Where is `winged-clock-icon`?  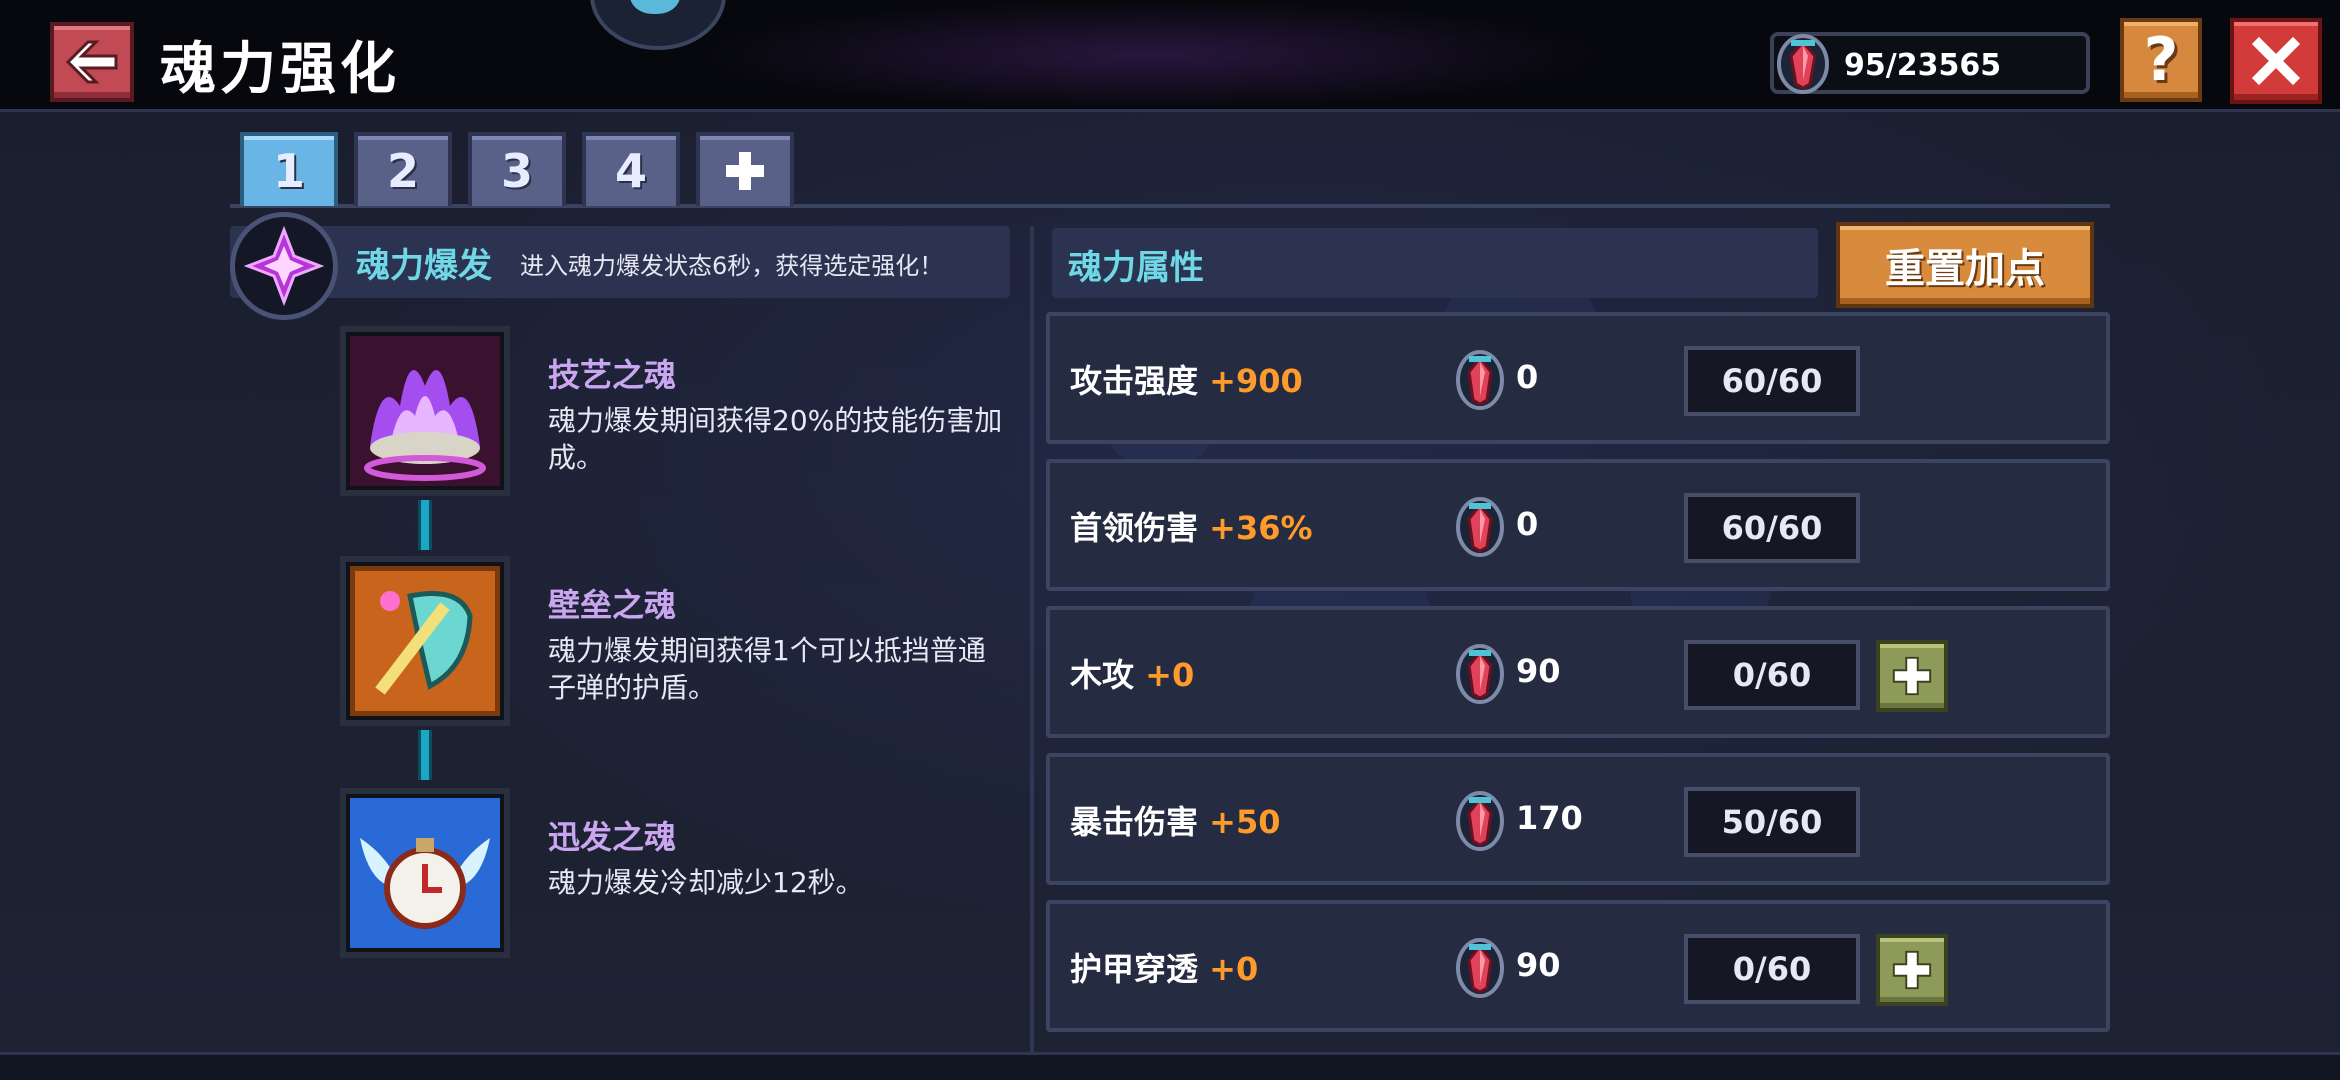 winged-clock-icon is located at coordinates (425, 873).